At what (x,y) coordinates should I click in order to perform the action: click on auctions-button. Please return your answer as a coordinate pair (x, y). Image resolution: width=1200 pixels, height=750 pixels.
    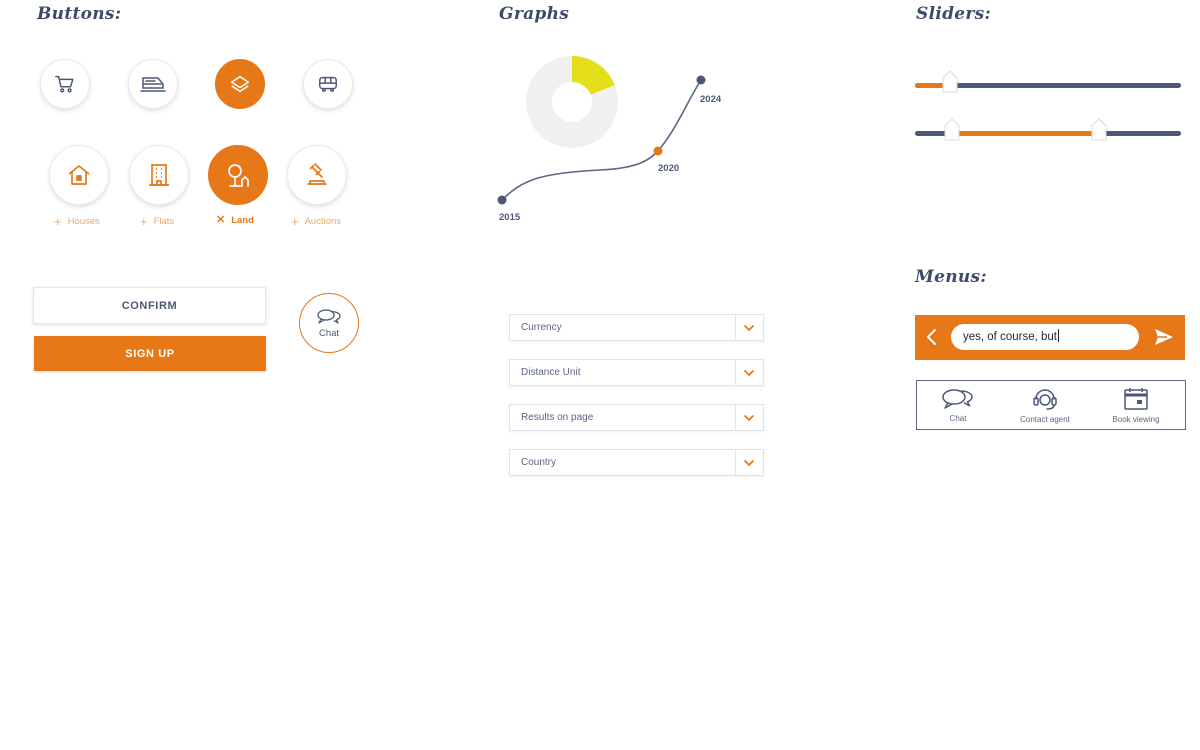
    Looking at the image, I should click on (317, 175).